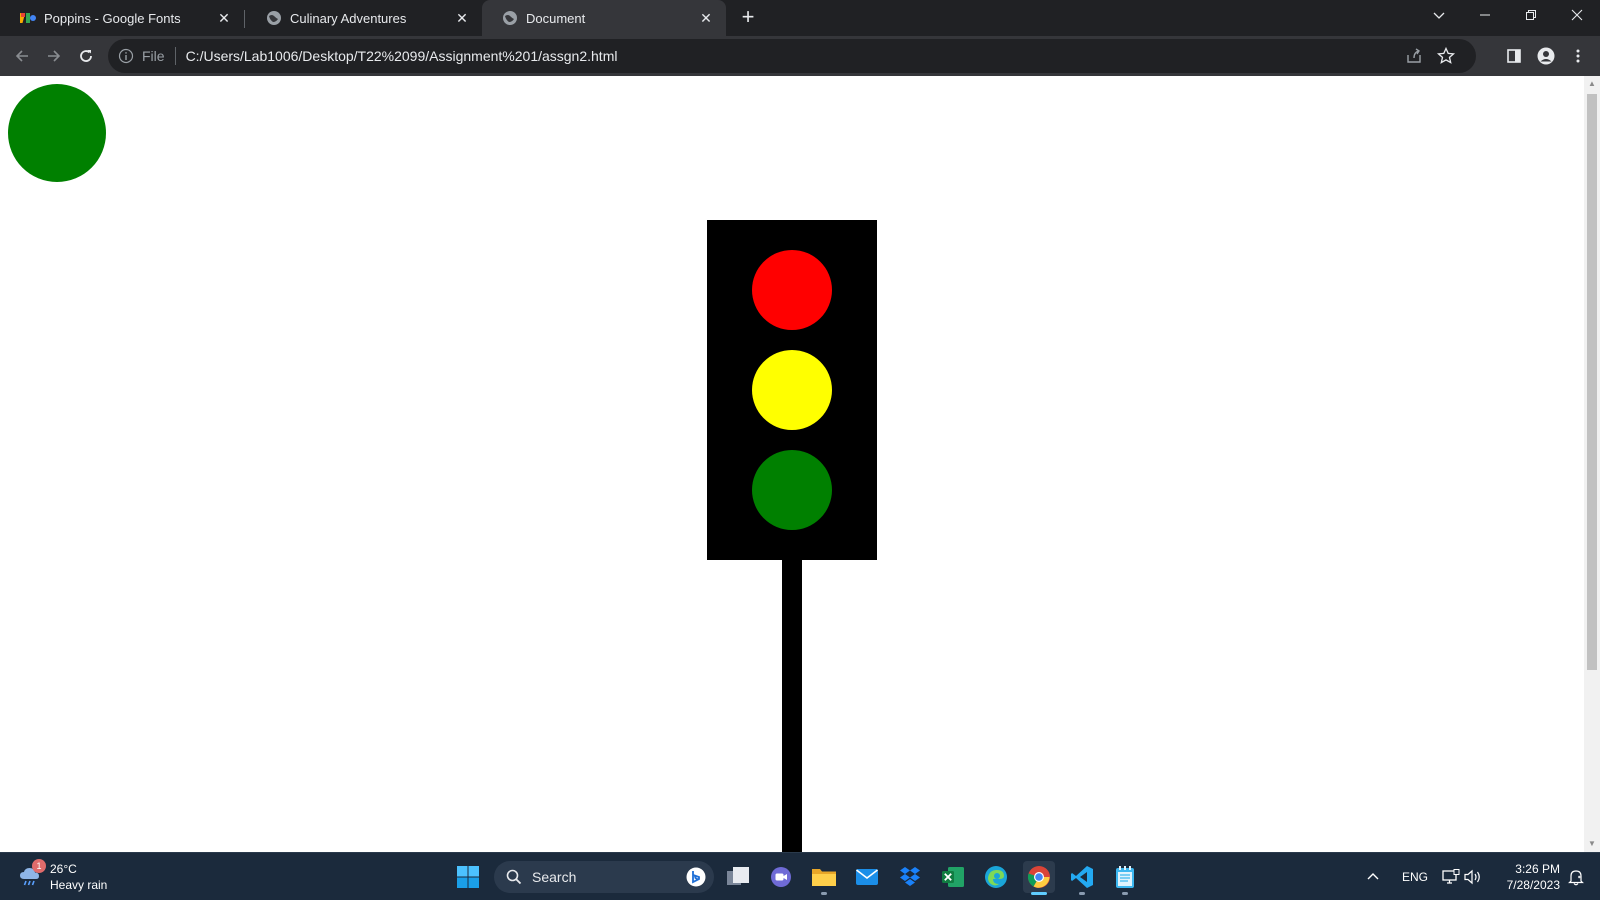 The height and width of the screenshot is (900, 1600). I want to click on search-label: Search, so click(554, 877).